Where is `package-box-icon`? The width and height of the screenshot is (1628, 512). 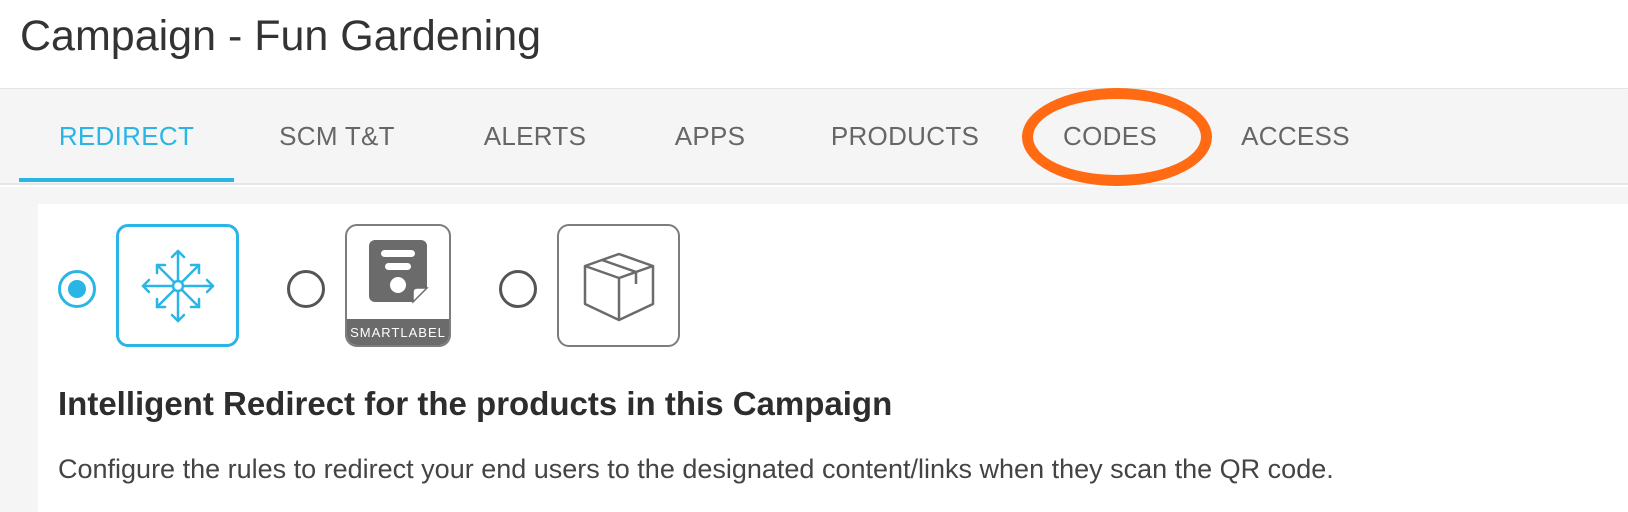
package-box-icon is located at coordinates (619, 287).